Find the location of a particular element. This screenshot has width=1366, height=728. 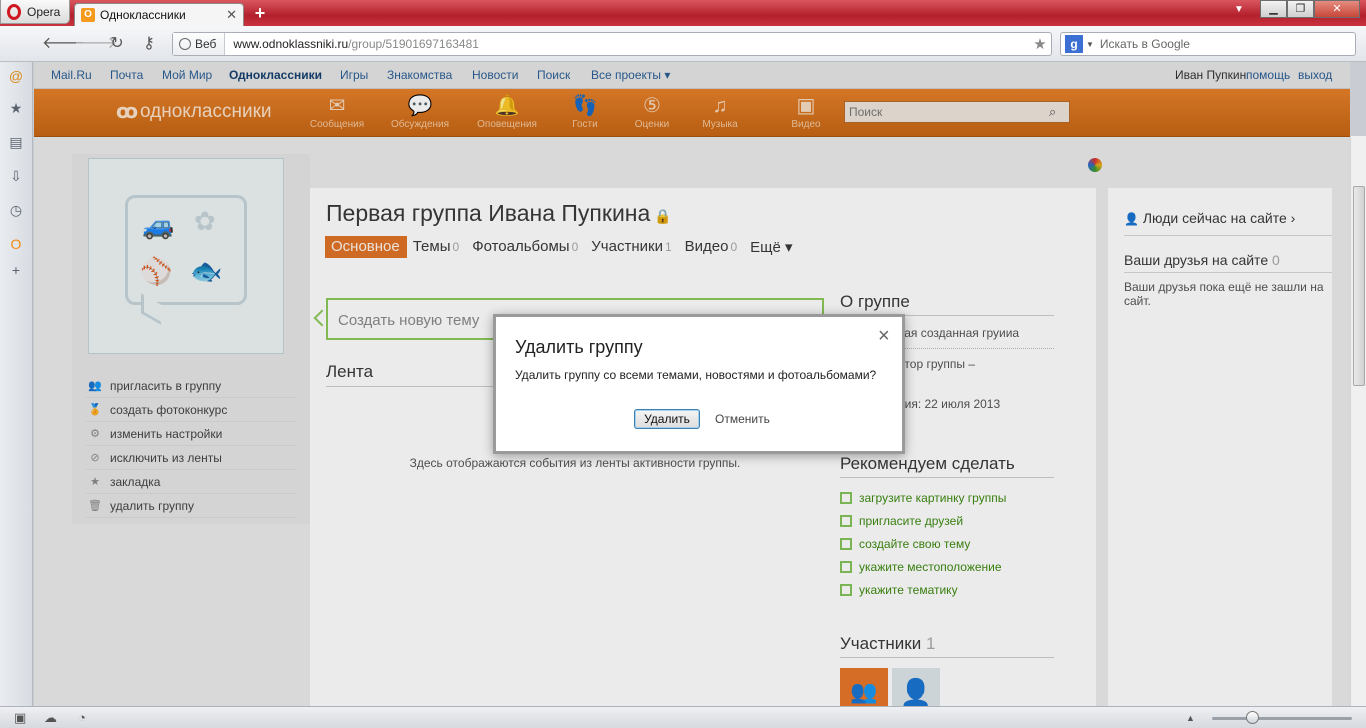

turbo-icon: ◔ is located at coordinates (82, 717).